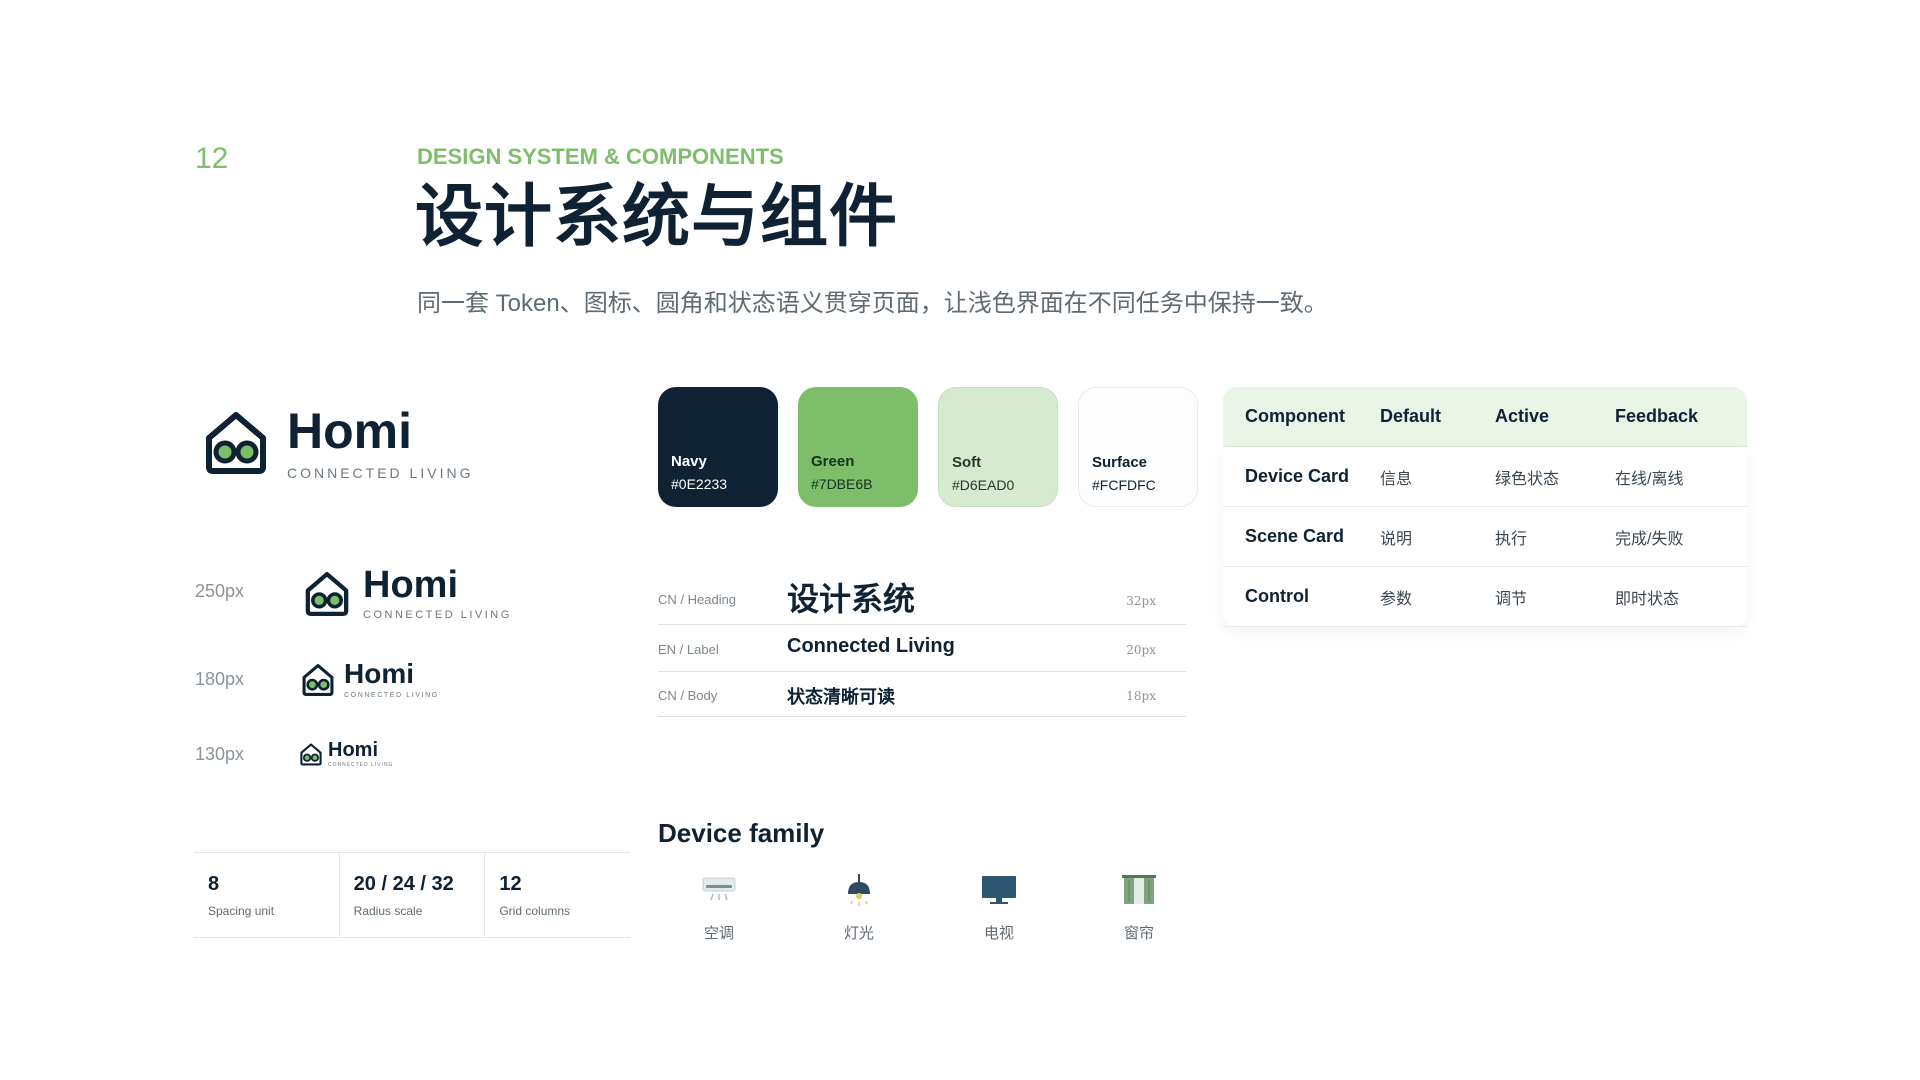  Describe the element at coordinates (1396, 599) in the screenshot. I see `table-cell: 参数` at that location.